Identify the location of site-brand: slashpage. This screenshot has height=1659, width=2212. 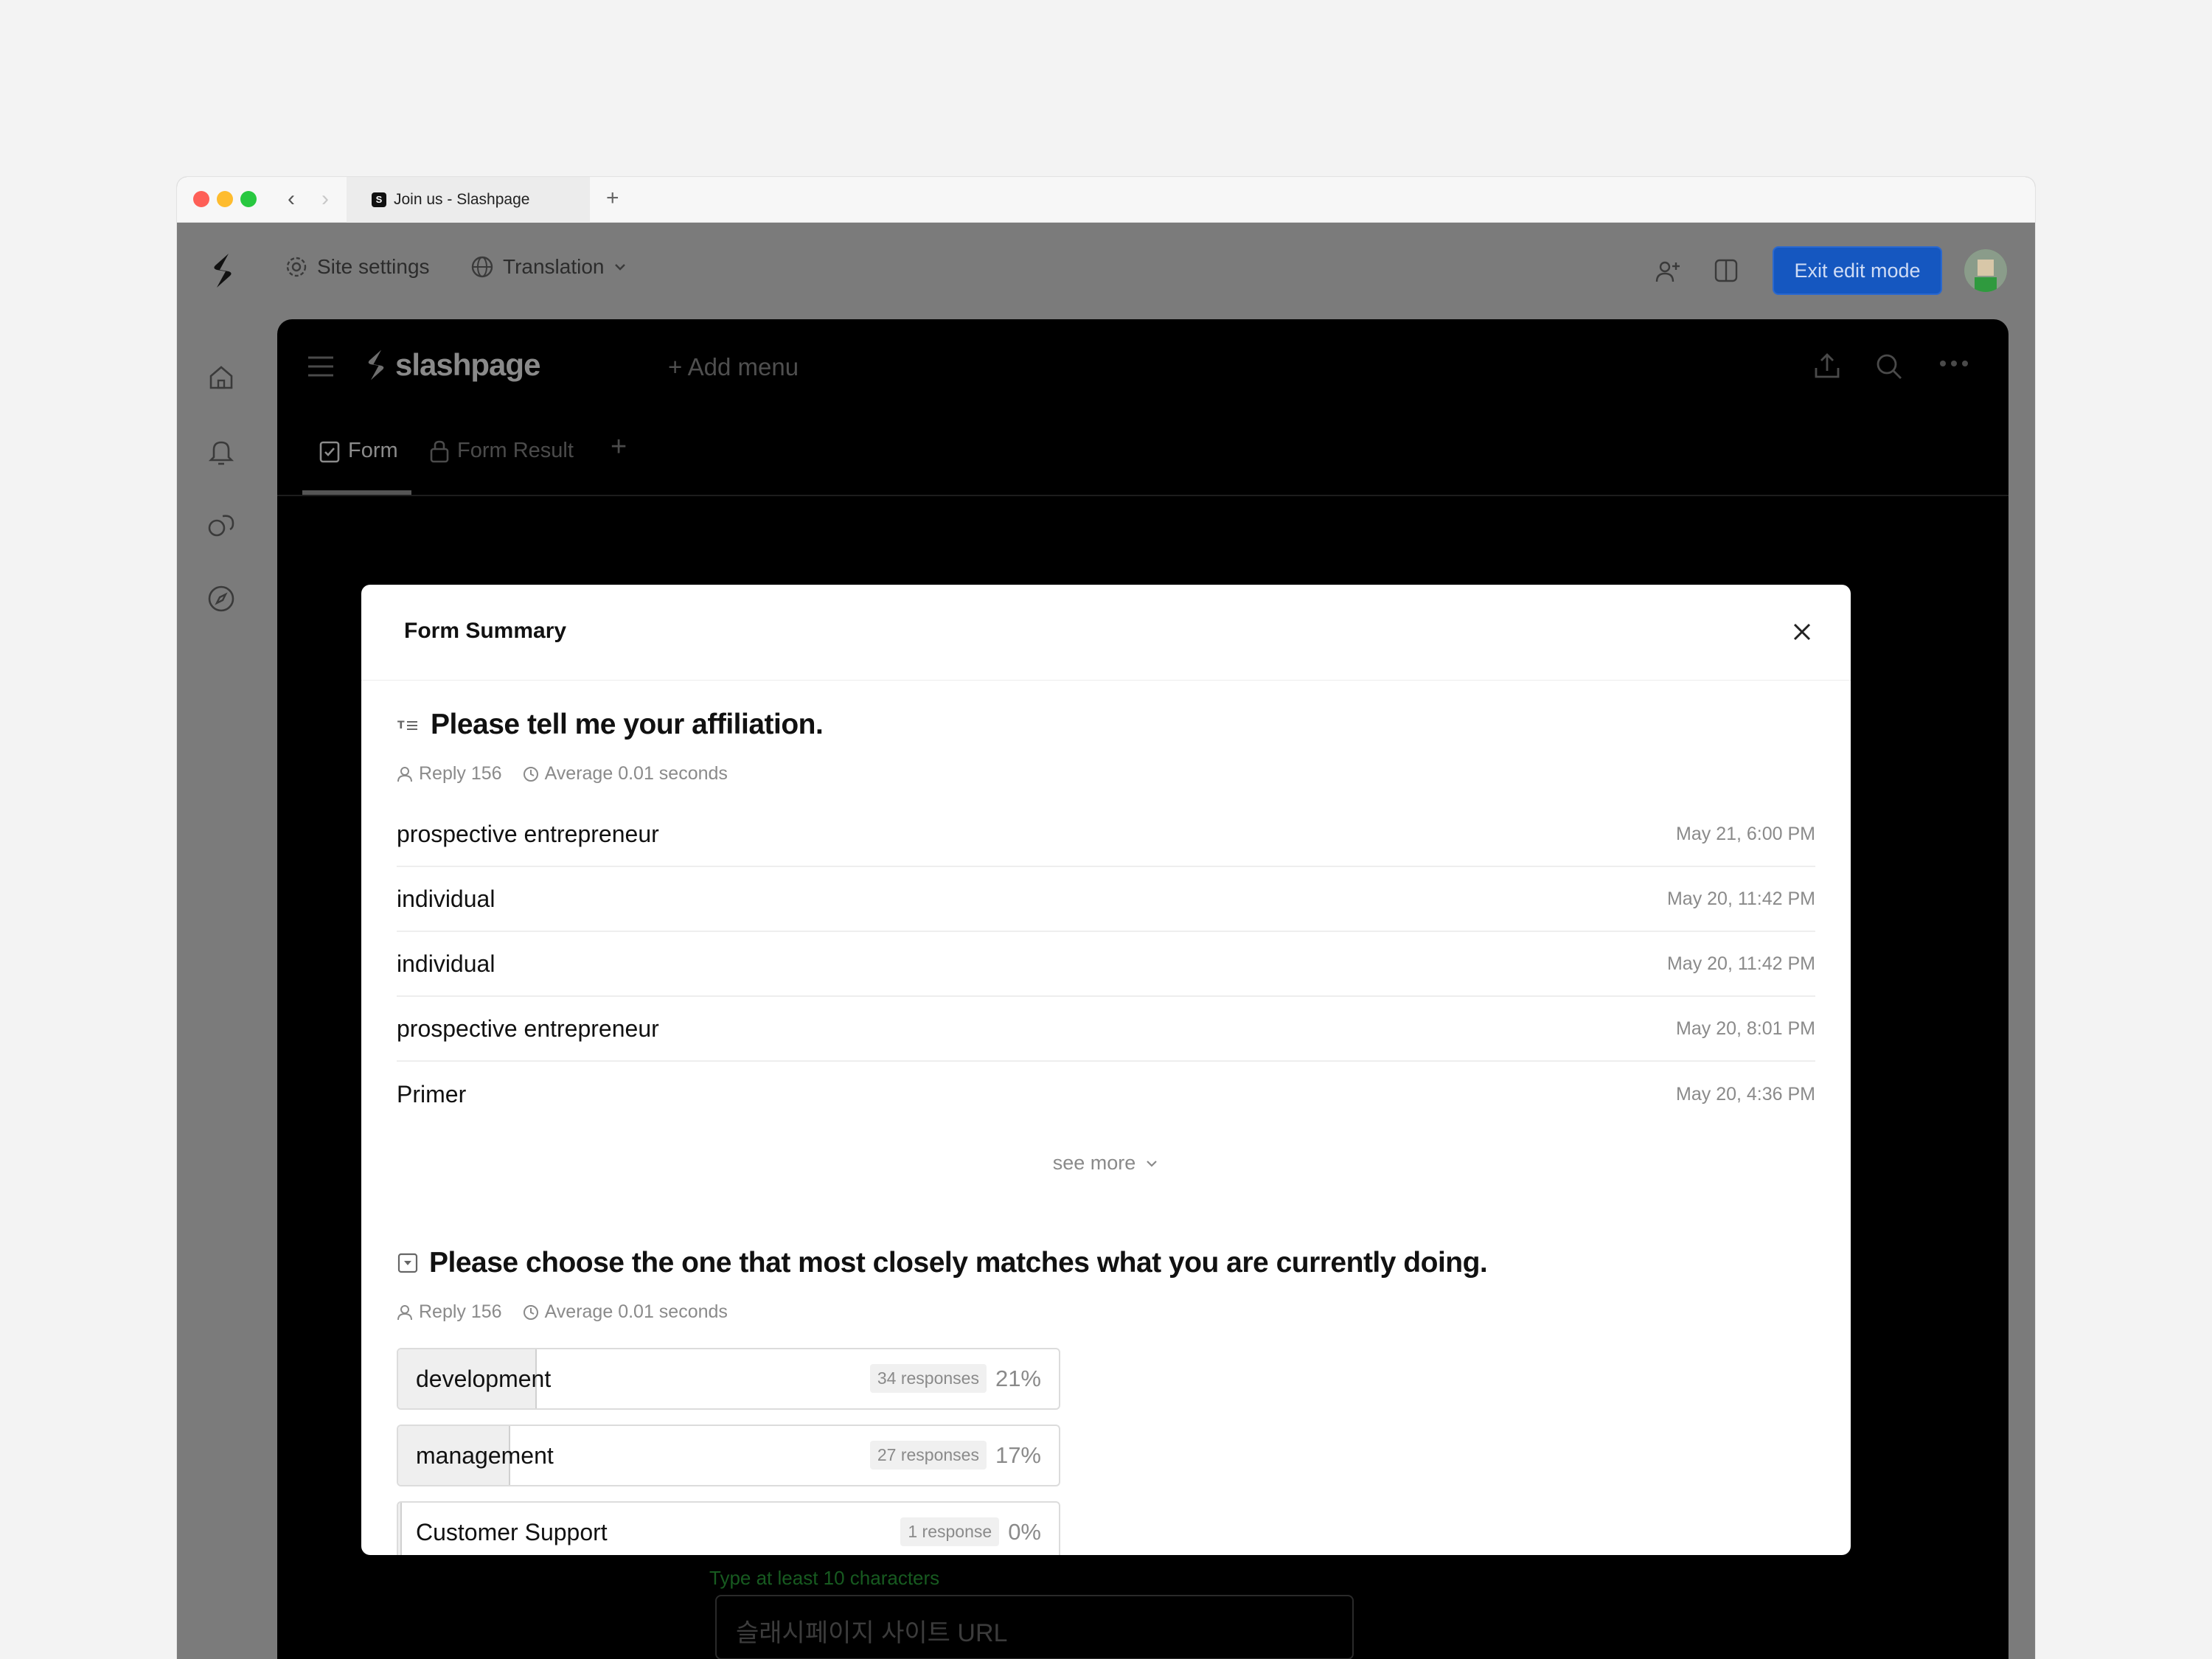
(452, 365).